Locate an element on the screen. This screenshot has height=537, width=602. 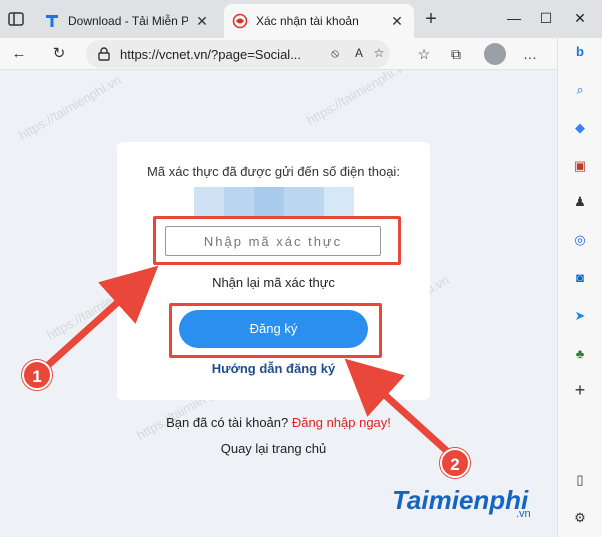
taimienphi-logo-suffix: .vn is located at coordinates (523, 514).